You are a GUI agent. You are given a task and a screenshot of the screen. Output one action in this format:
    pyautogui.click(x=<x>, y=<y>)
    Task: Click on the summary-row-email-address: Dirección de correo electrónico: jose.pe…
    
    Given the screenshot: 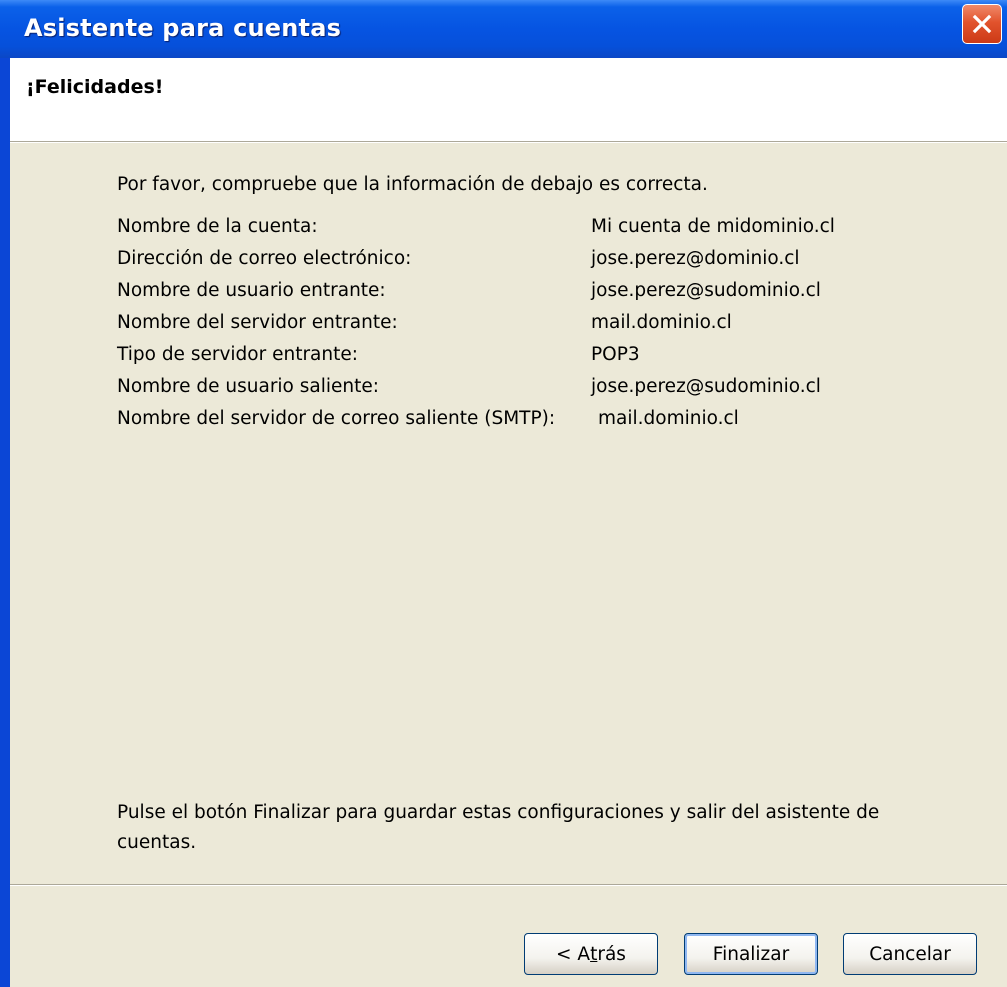 What is the action you would take?
    pyautogui.click(x=547, y=264)
    